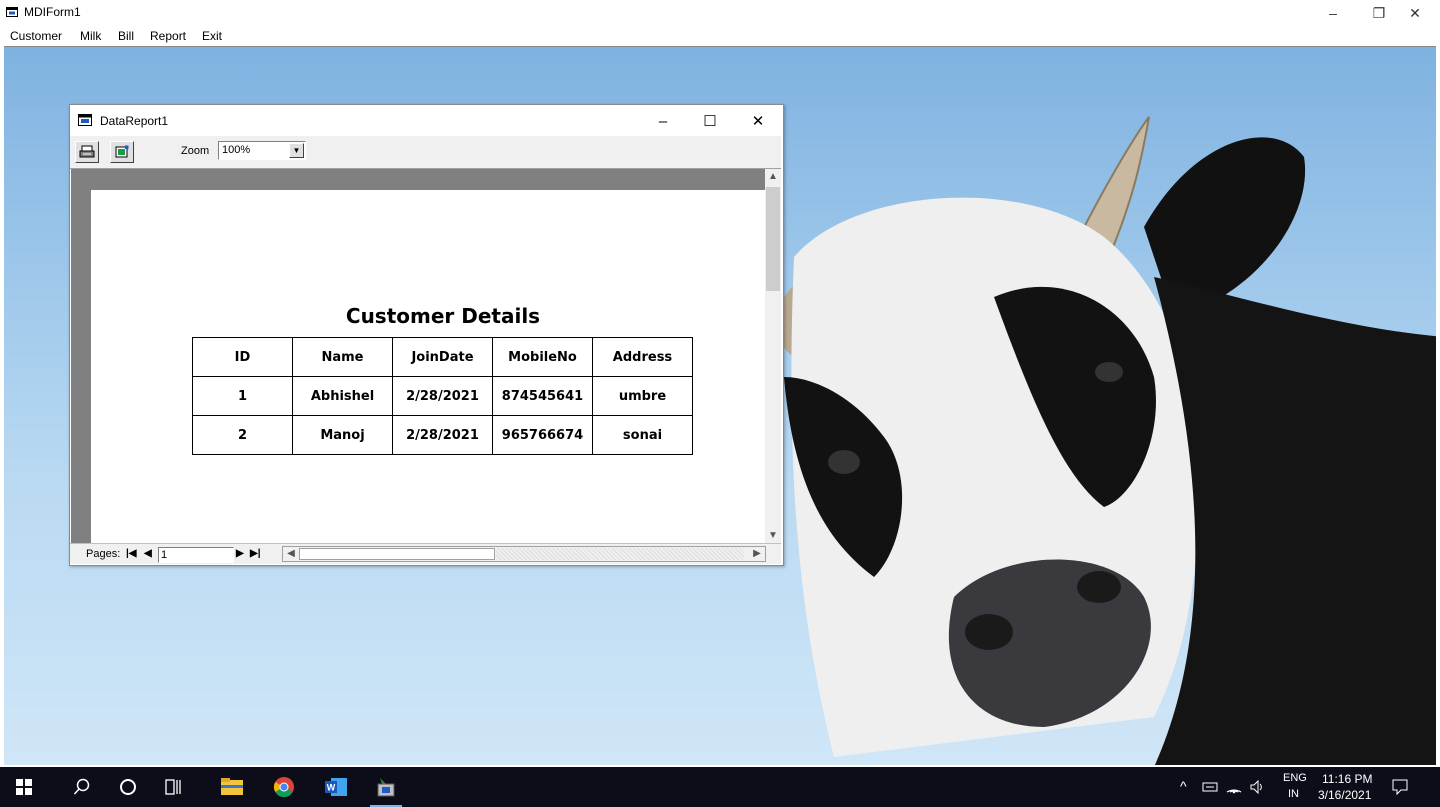 The image size is (1440, 807). Describe the element at coordinates (291, 553) in the screenshot. I see `scroll-left-icon: ◀` at that location.